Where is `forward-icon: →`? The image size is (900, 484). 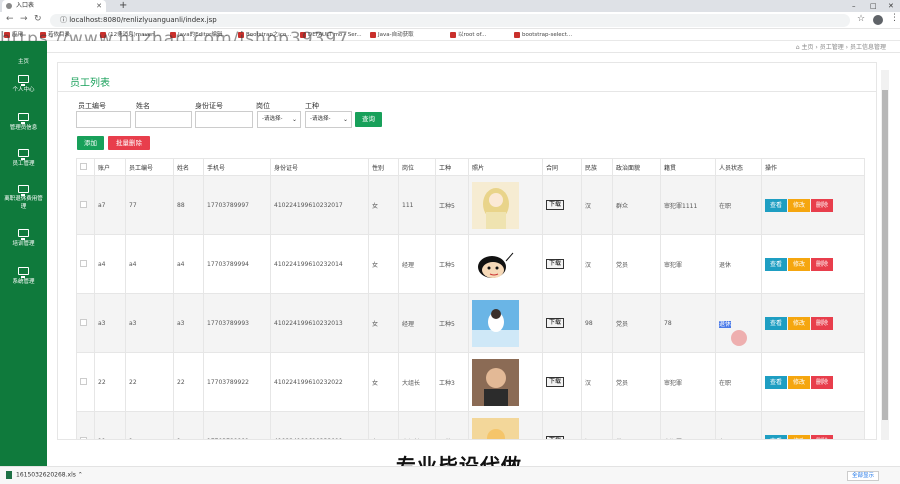 forward-icon: → is located at coordinates (24, 19).